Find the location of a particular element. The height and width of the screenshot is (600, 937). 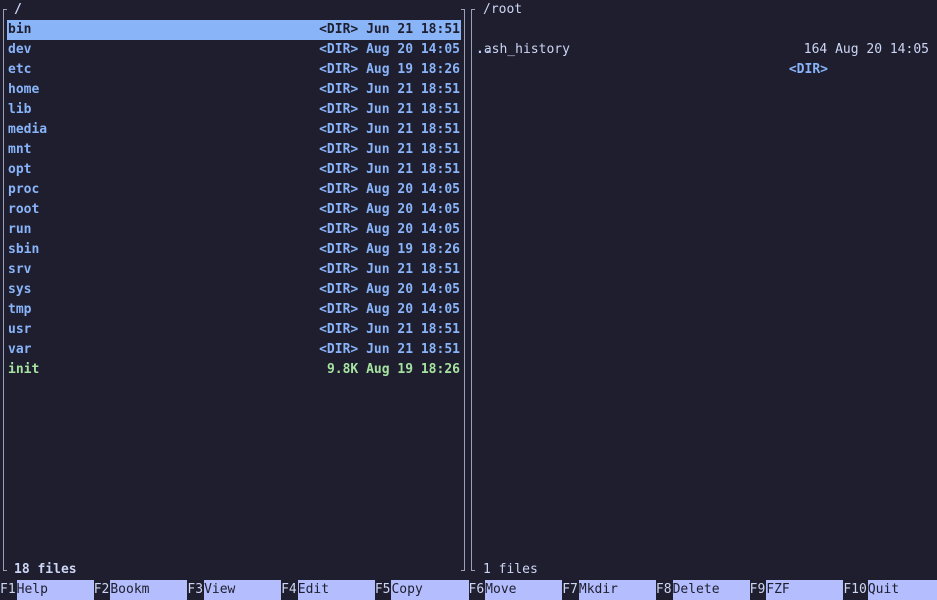

function-key-label: Edit is located at coordinates (336, 590).